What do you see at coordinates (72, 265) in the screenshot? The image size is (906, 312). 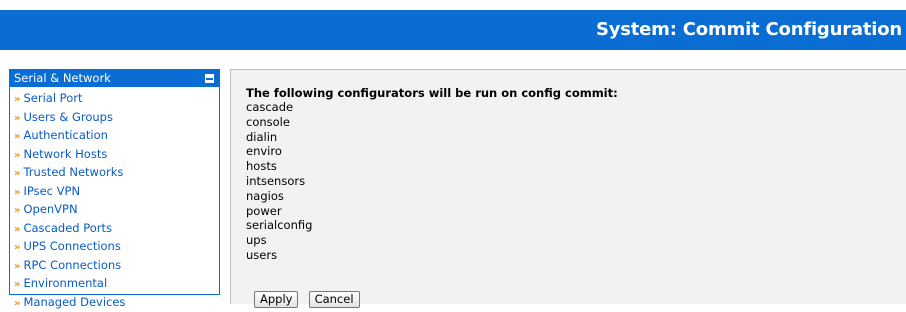 I see `sidebar-item-label: RPC Connections` at bounding box center [72, 265].